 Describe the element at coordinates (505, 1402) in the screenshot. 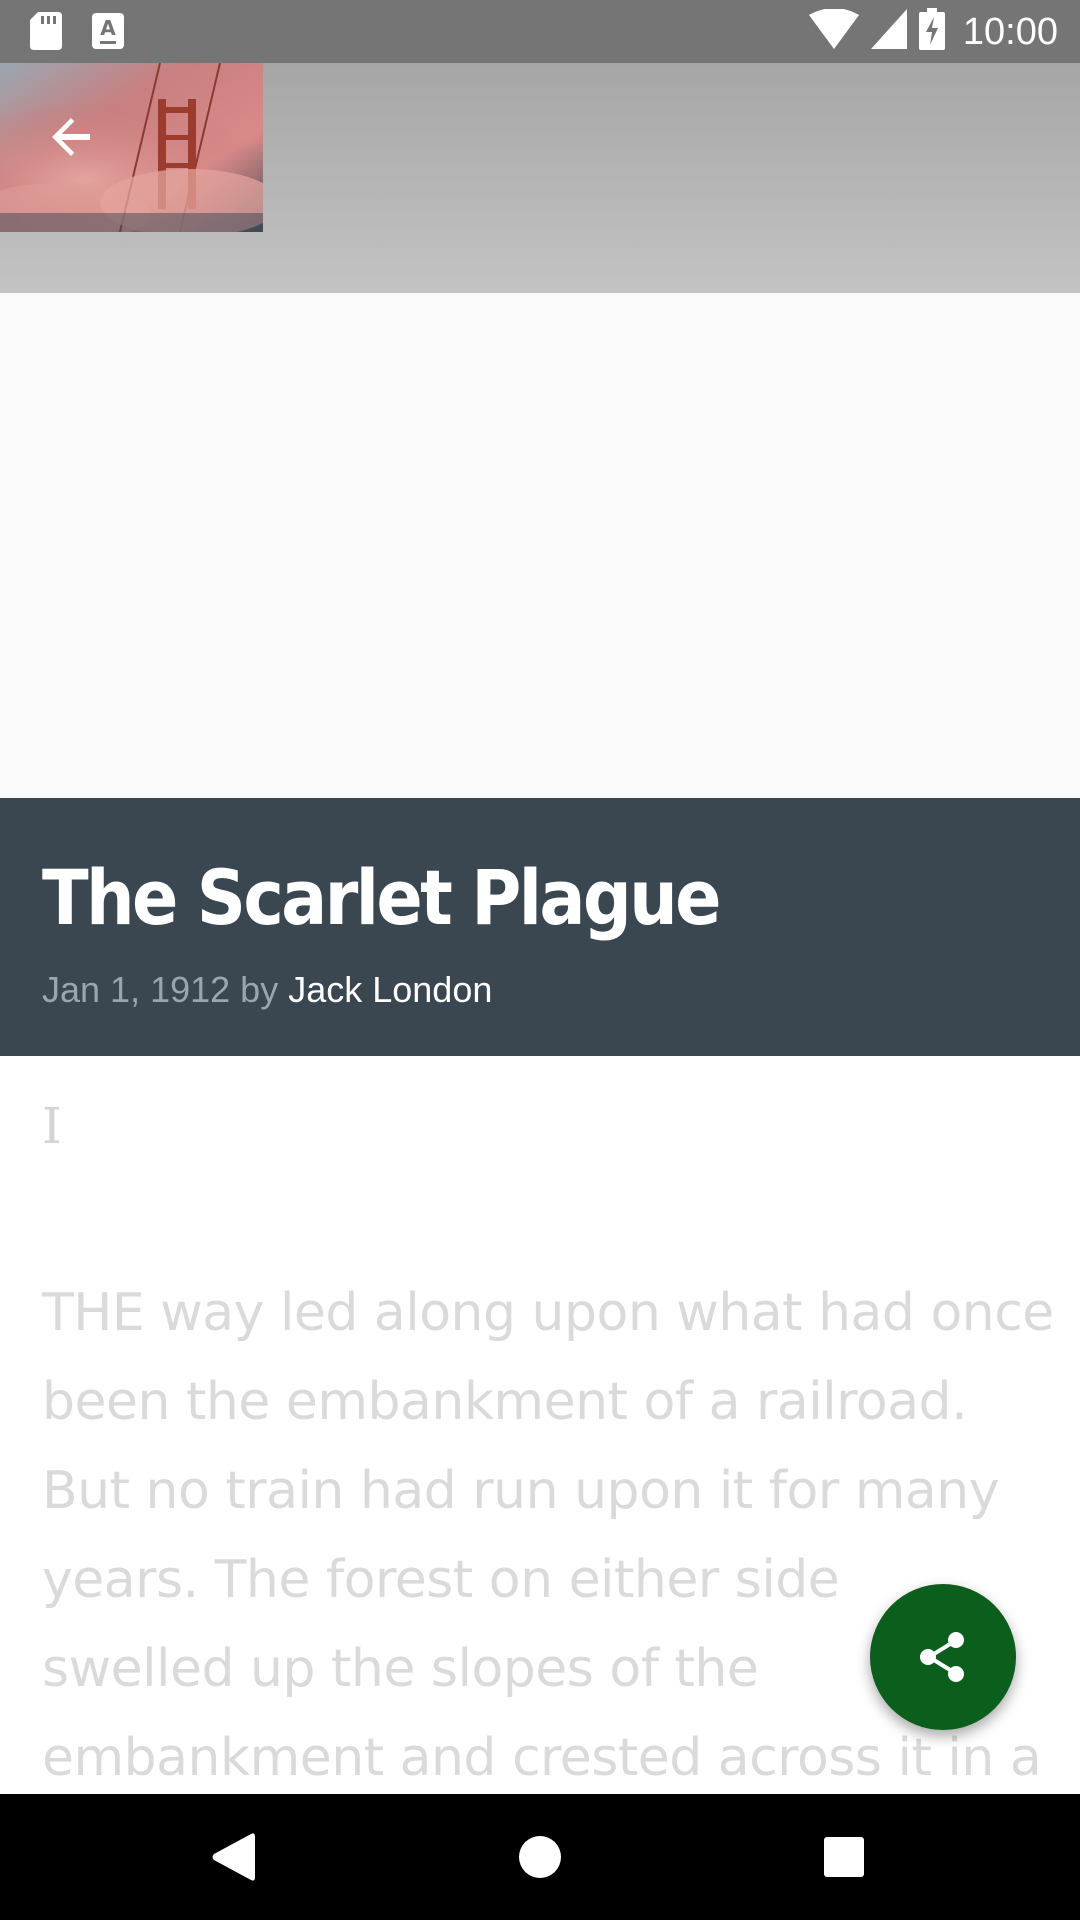

I see `body-line: been the embankment of a railroad.` at that location.